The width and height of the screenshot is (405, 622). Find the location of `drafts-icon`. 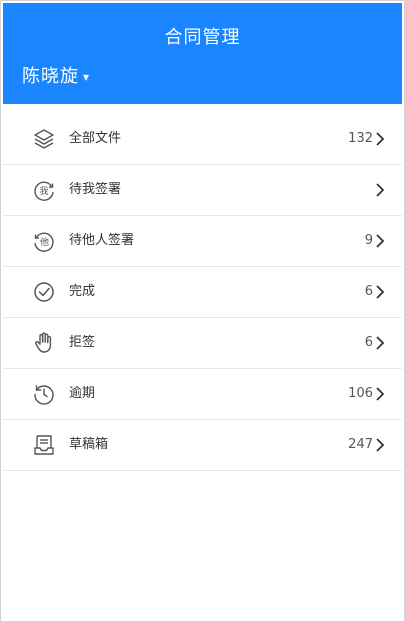

drafts-icon is located at coordinates (44, 445).